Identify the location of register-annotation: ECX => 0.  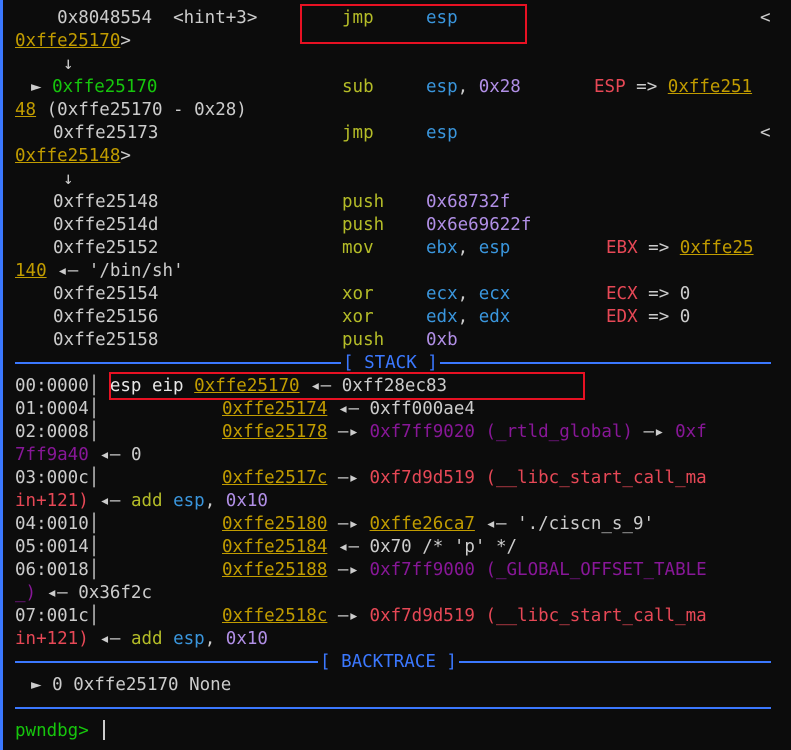
(648, 294).